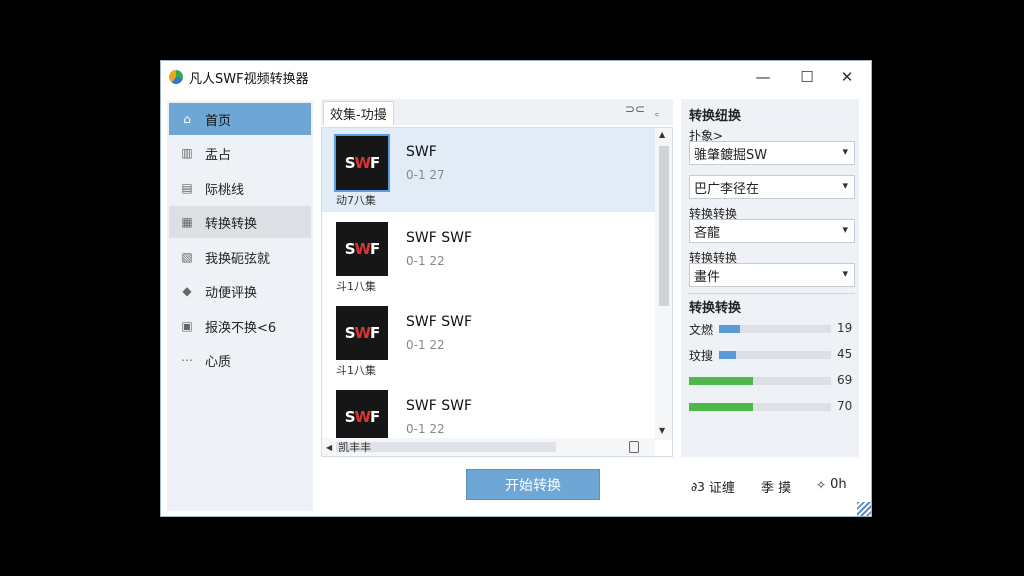  Describe the element at coordinates (425, 175) in the screenshot. I see `file-meta: 0-1 27` at that location.